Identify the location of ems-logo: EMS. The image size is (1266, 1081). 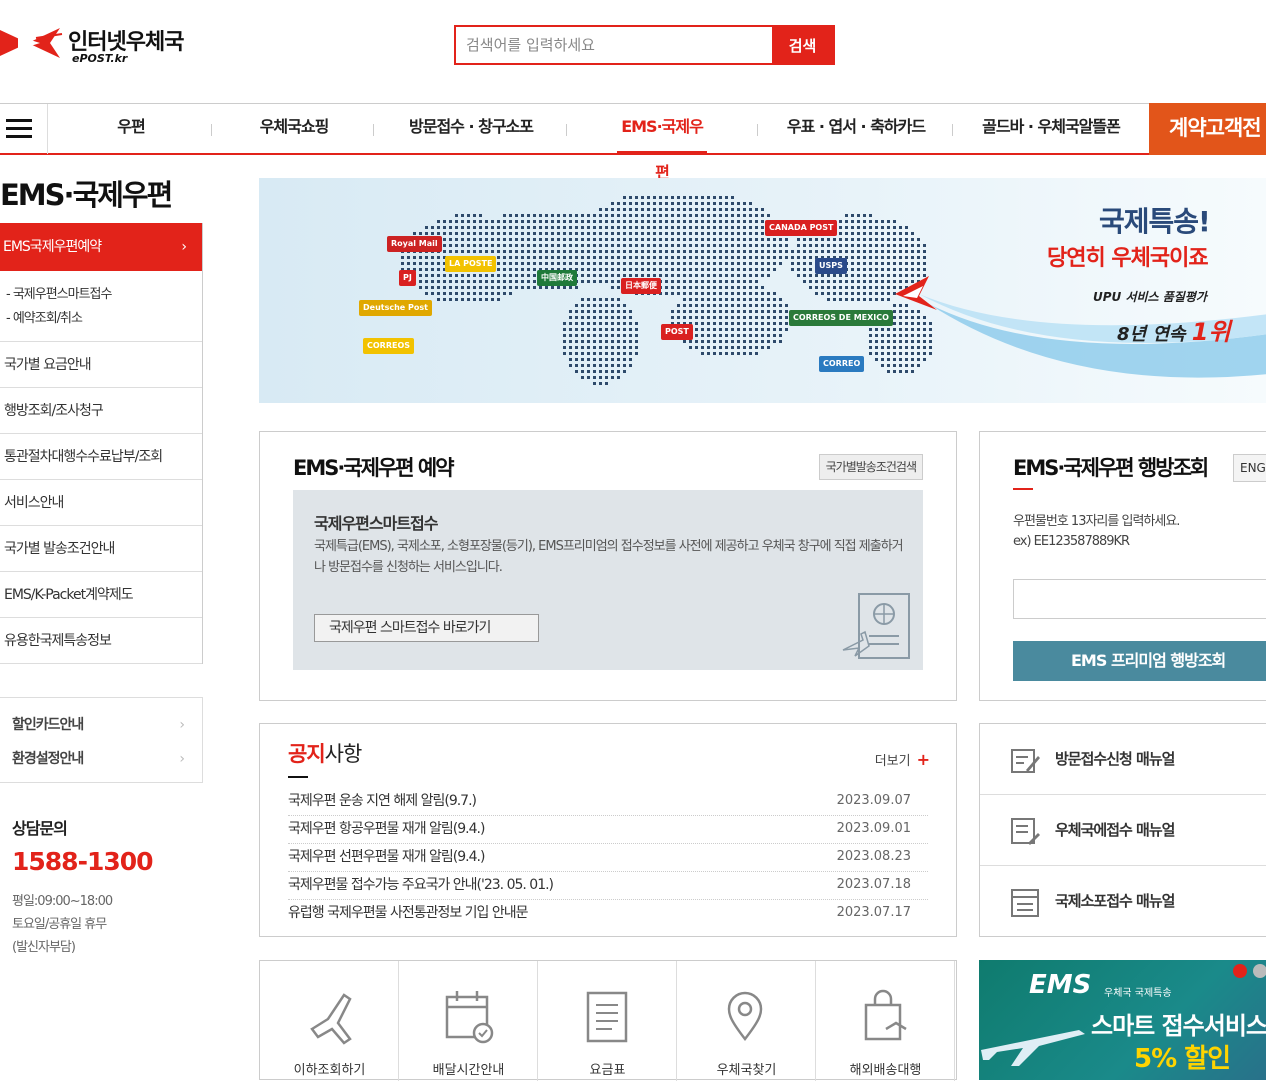
(1060, 985).